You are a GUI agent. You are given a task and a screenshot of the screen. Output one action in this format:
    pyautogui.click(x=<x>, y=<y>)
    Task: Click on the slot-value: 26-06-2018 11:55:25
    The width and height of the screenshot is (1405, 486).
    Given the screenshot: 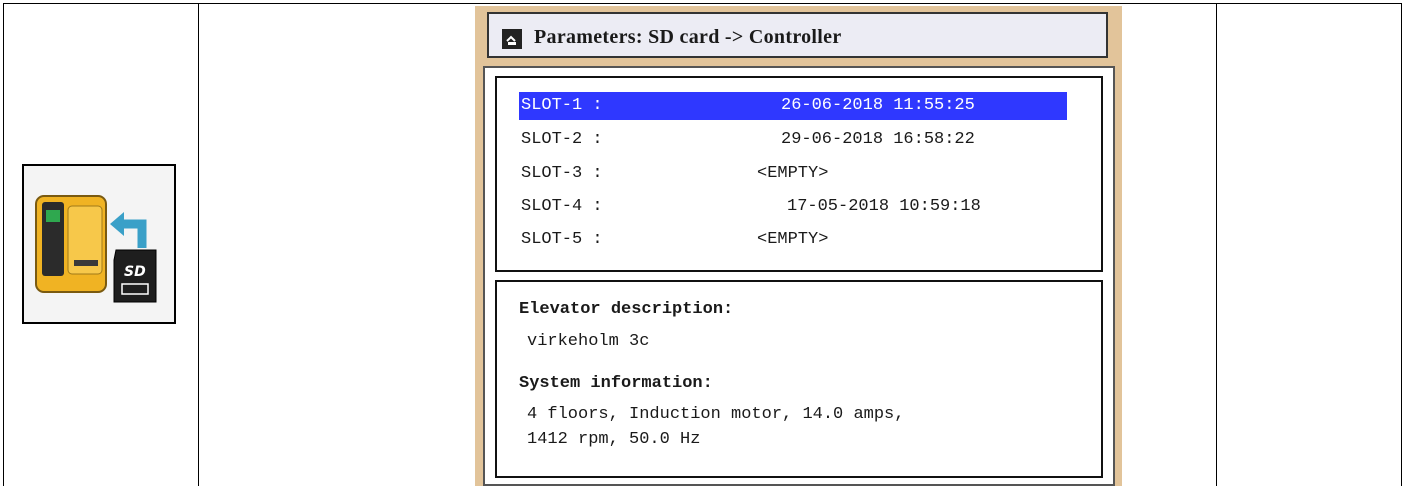 What is the action you would take?
    pyautogui.click(x=878, y=105)
    